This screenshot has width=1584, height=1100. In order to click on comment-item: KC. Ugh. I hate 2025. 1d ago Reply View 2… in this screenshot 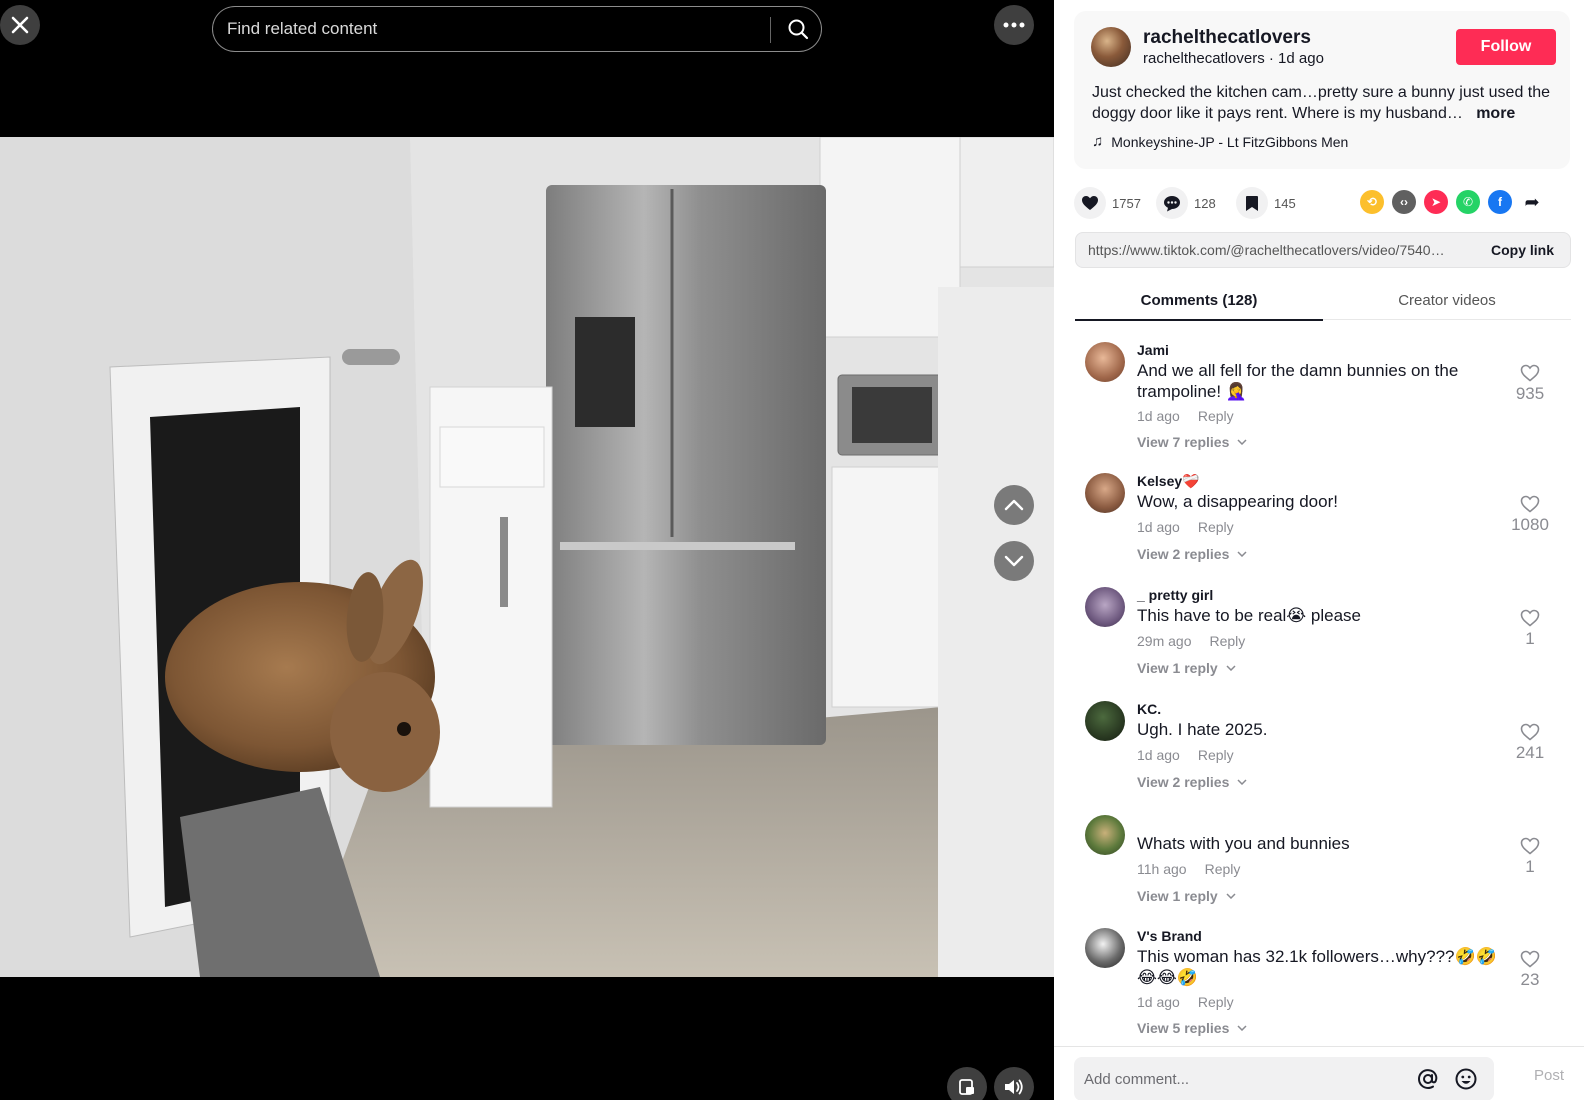, I will do `click(1319, 752)`.